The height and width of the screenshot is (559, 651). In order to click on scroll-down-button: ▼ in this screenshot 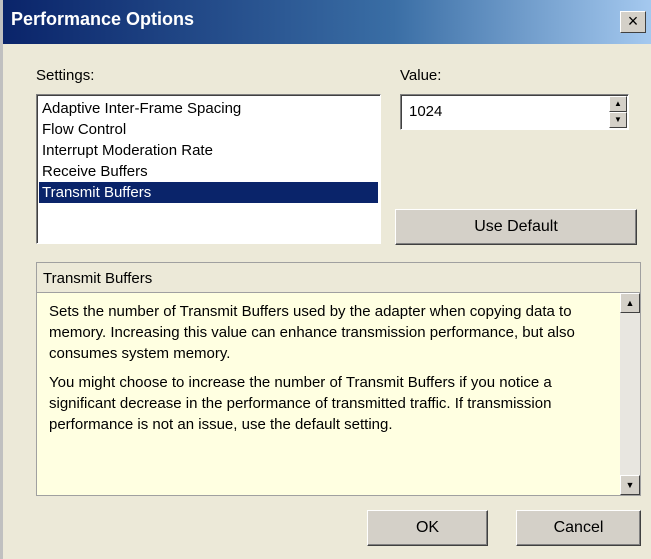, I will do `click(630, 485)`.